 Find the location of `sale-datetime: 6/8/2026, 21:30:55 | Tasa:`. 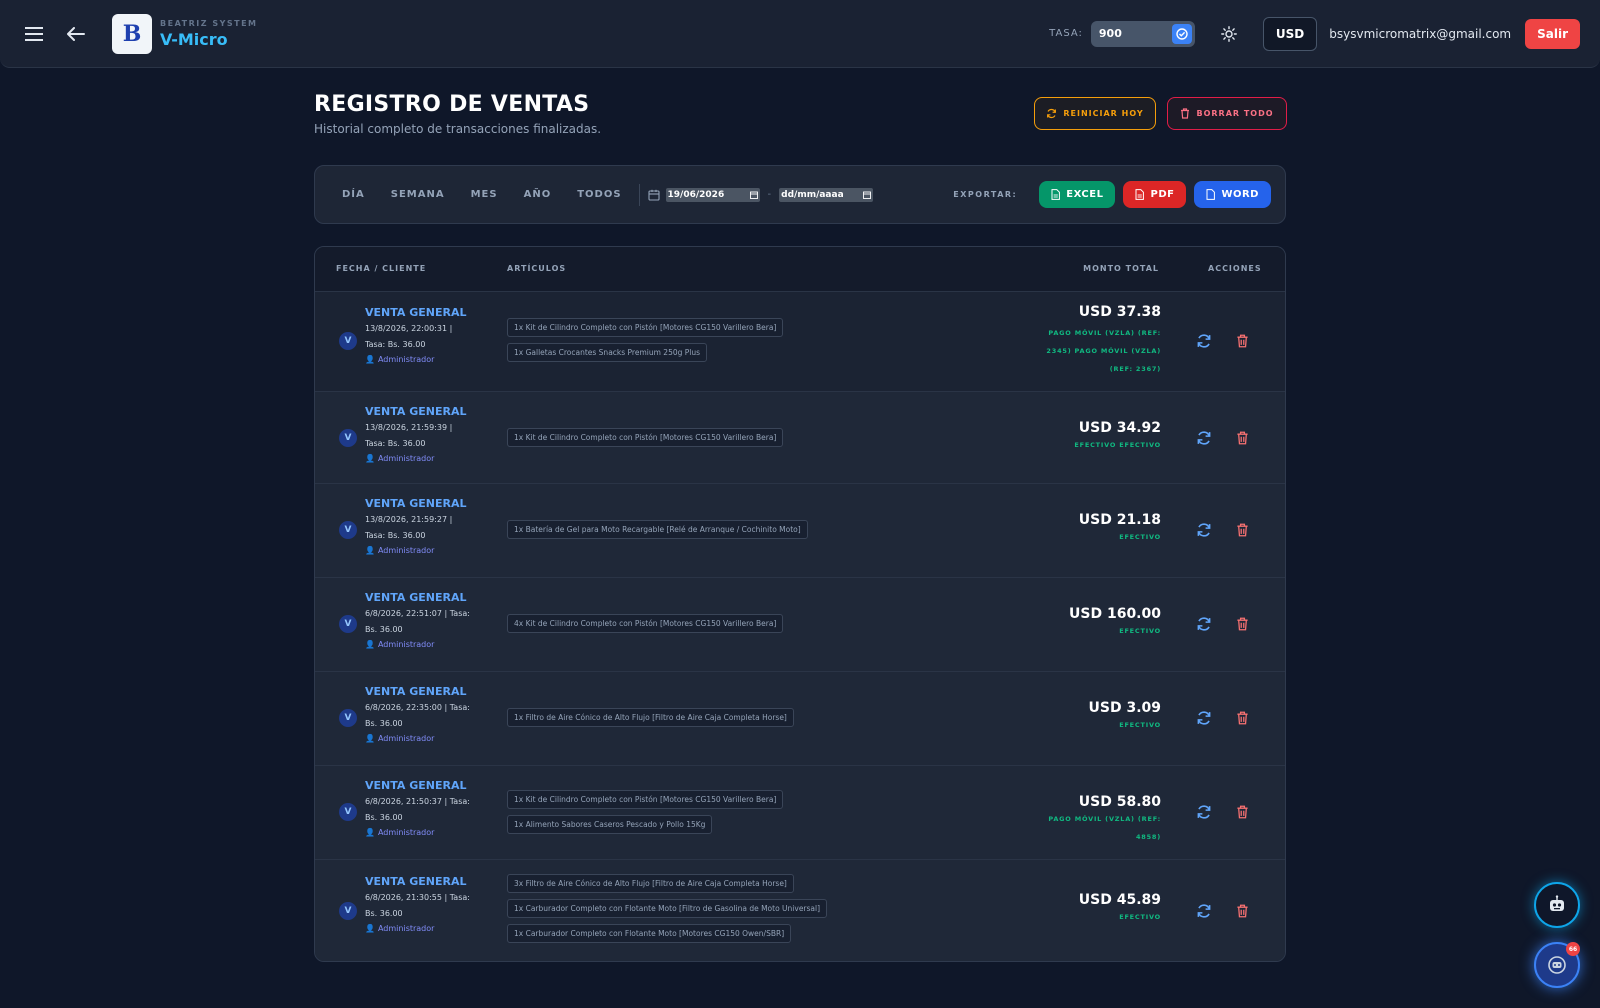

sale-datetime: 6/8/2026, 21:30:55 | Tasa: is located at coordinates (417, 897).